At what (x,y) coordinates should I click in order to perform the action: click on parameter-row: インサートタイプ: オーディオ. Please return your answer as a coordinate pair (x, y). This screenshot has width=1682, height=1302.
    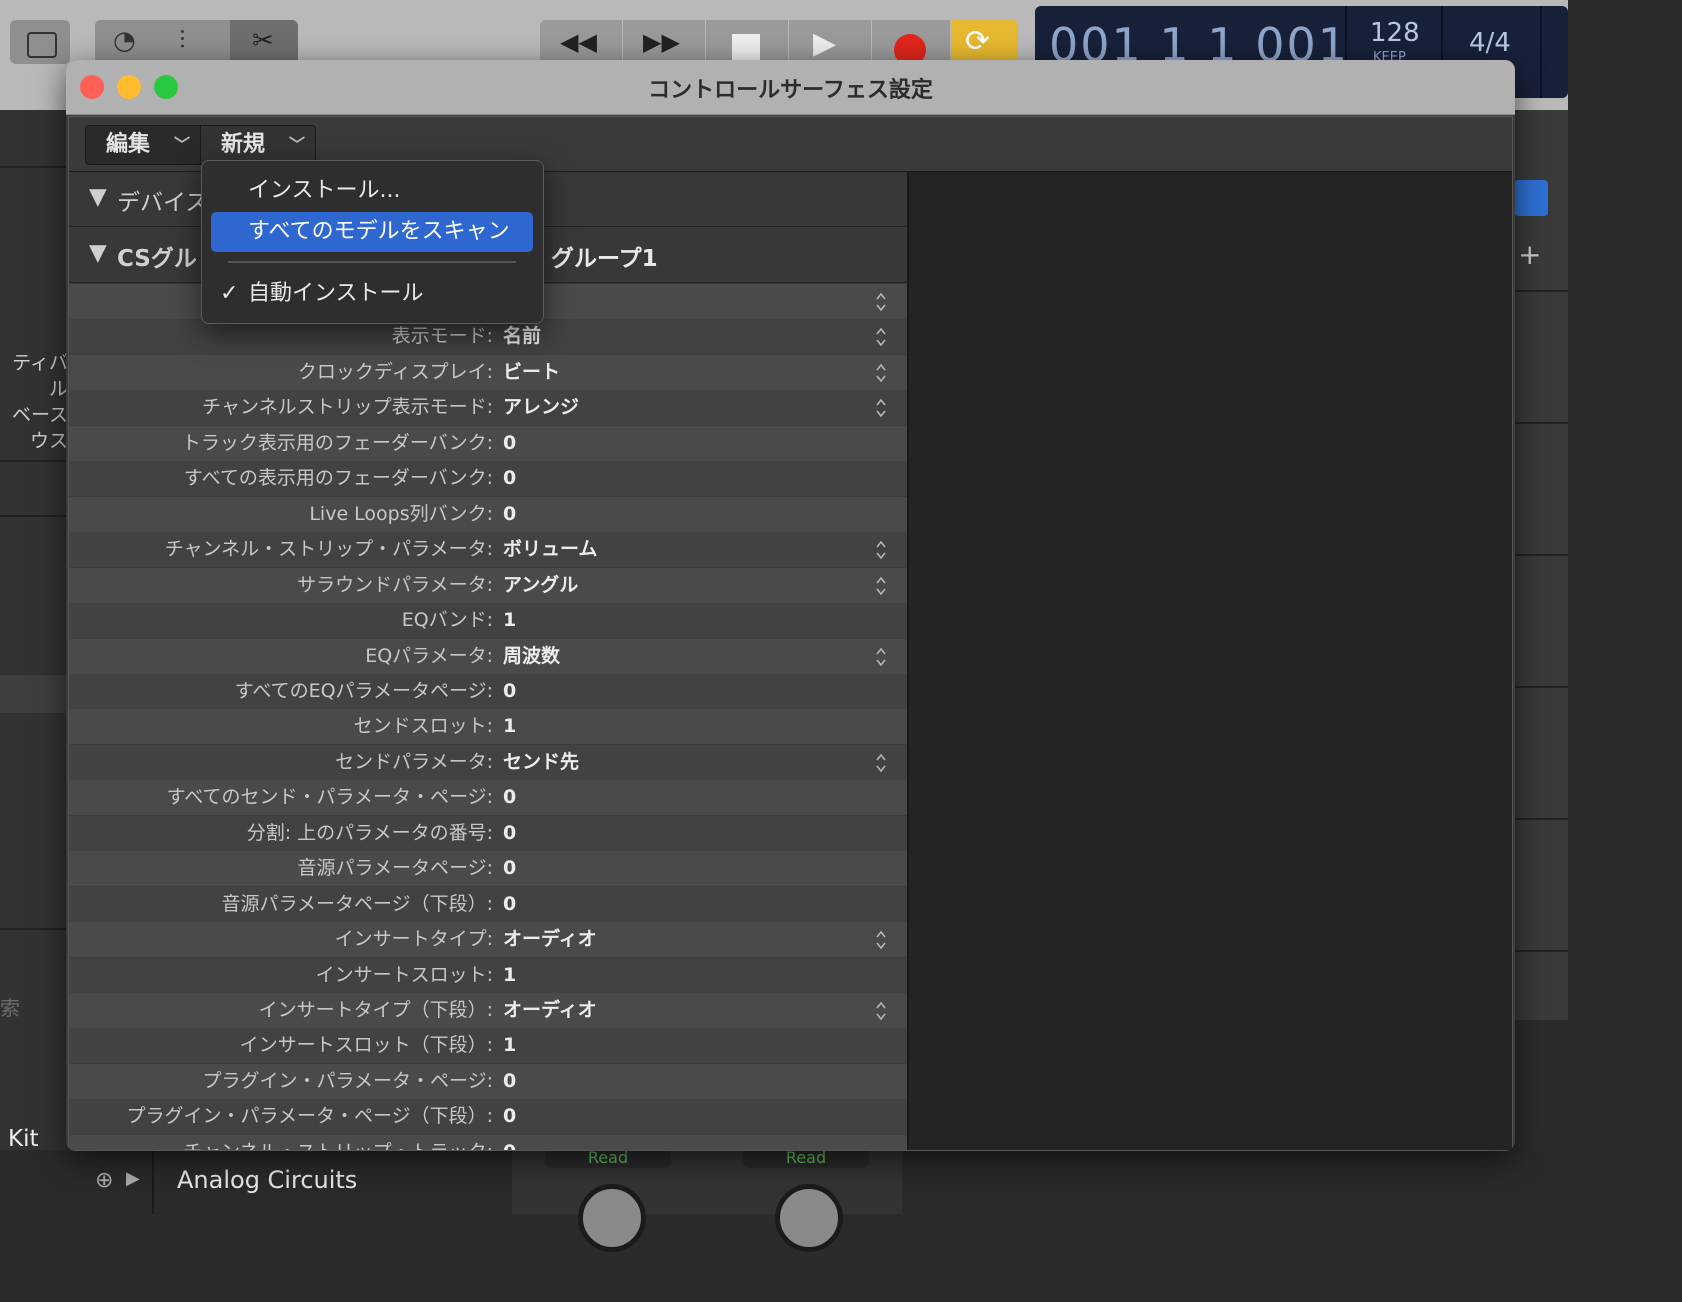
    Looking at the image, I should click on (488, 940).